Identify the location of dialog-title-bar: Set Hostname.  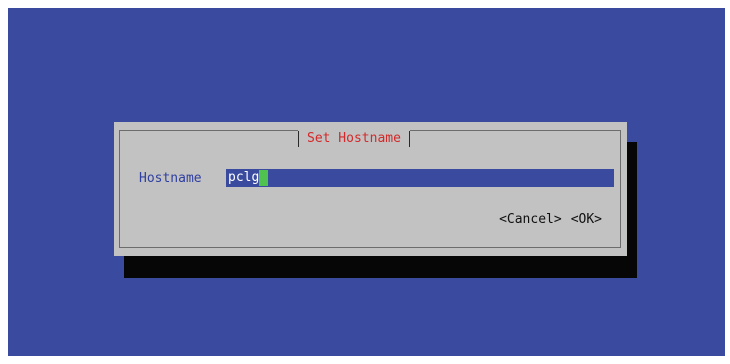
(354, 139).